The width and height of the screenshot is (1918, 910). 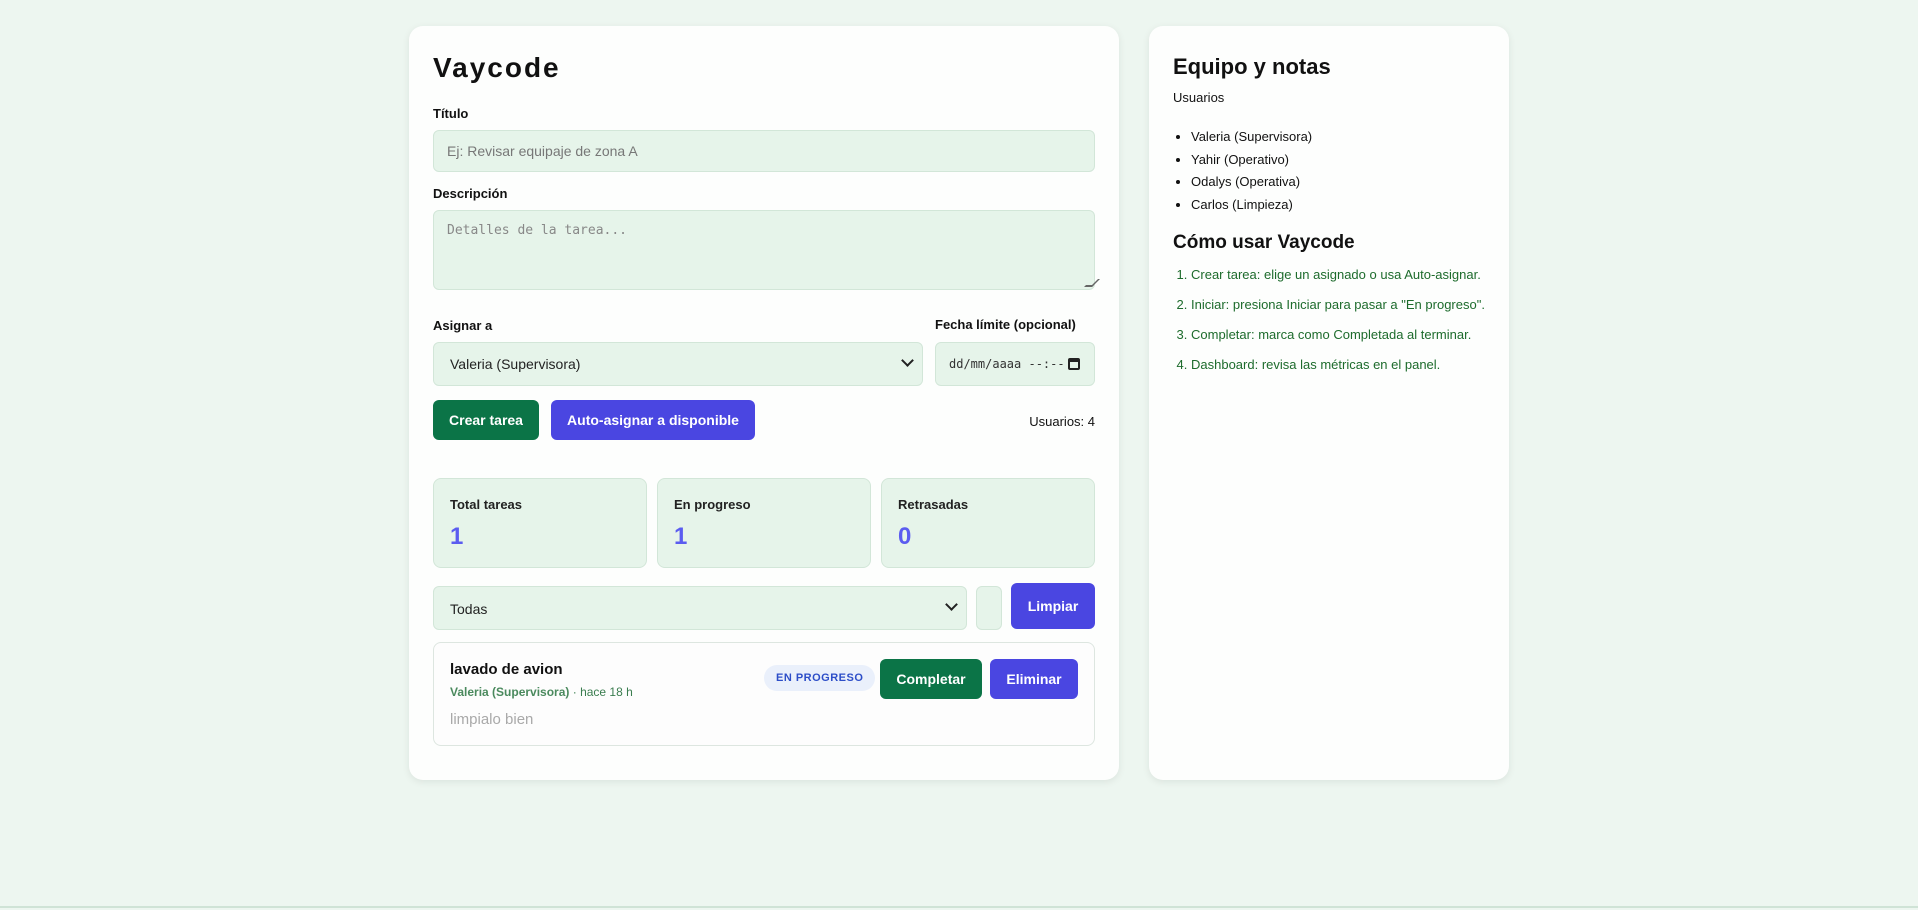 What do you see at coordinates (1005, 324) in the screenshot?
I see `deadline-label: Fecha límite (opcional)` at bounding box center [1005, 324].